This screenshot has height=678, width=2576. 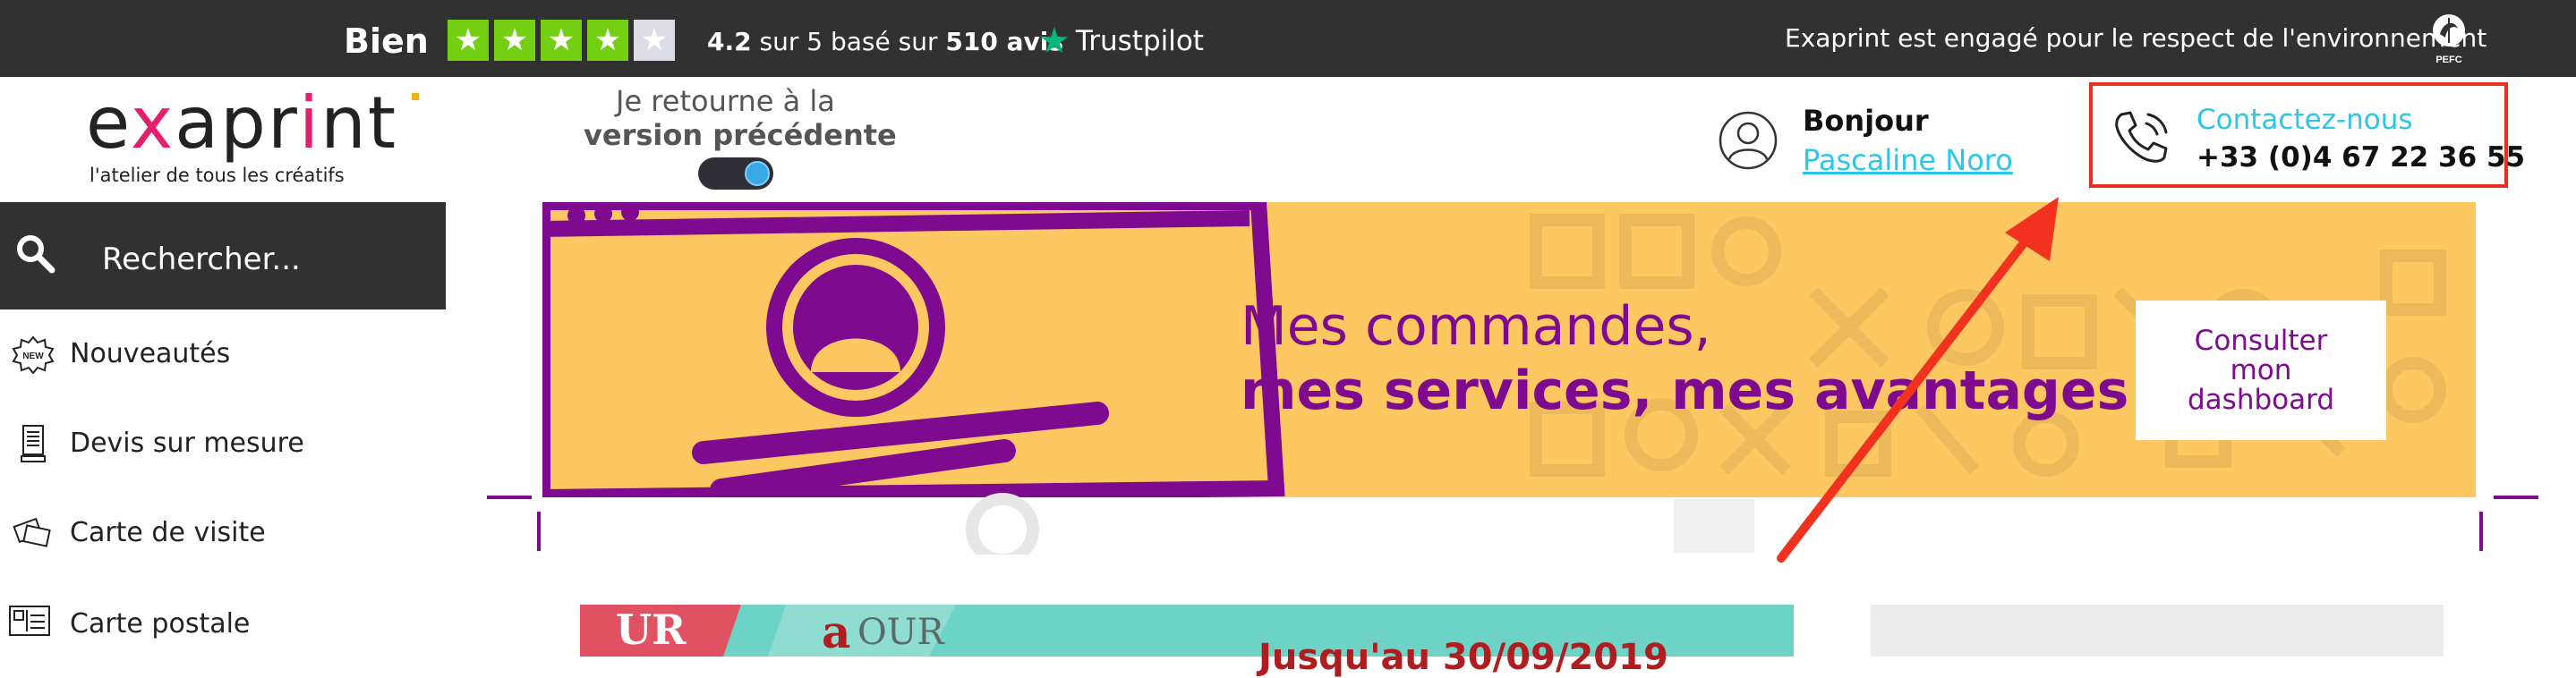 What do you see at coordinates (2360, 157) in the screenshot?
I see `contact-phone-number: +33 (0)4 67 22 36 55` at bounding box center [2360, 157].